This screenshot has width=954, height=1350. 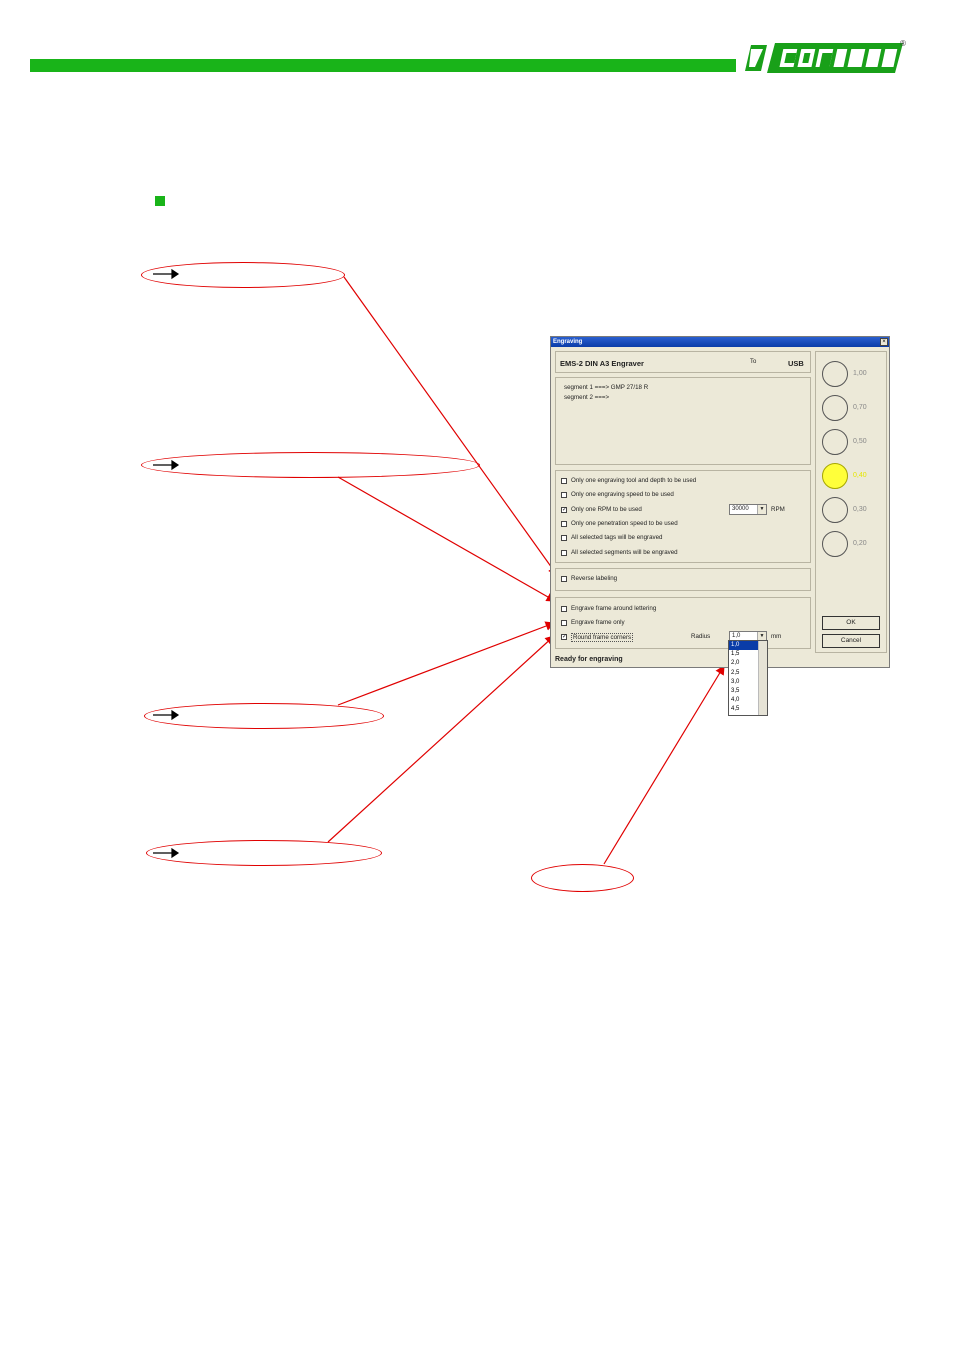 I want to click on device-name: EMS-2 DIN A3 Engraver, so click(x=602, y=363).